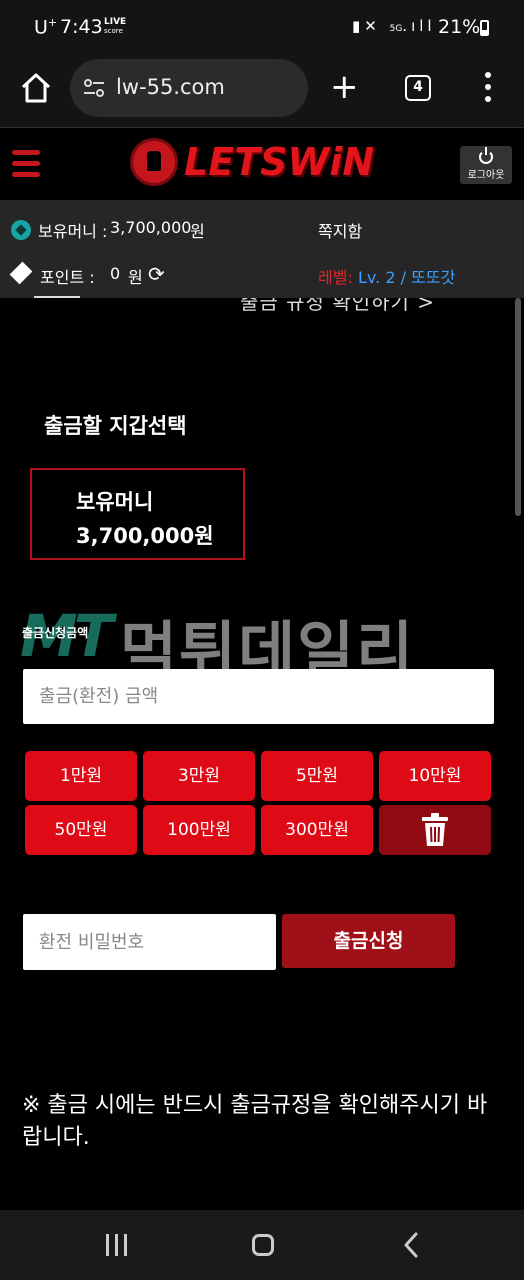 The height and width of the screenshot is (1280, 524). I want to click on quick-amount-5: 5만원, so click(317, 776).